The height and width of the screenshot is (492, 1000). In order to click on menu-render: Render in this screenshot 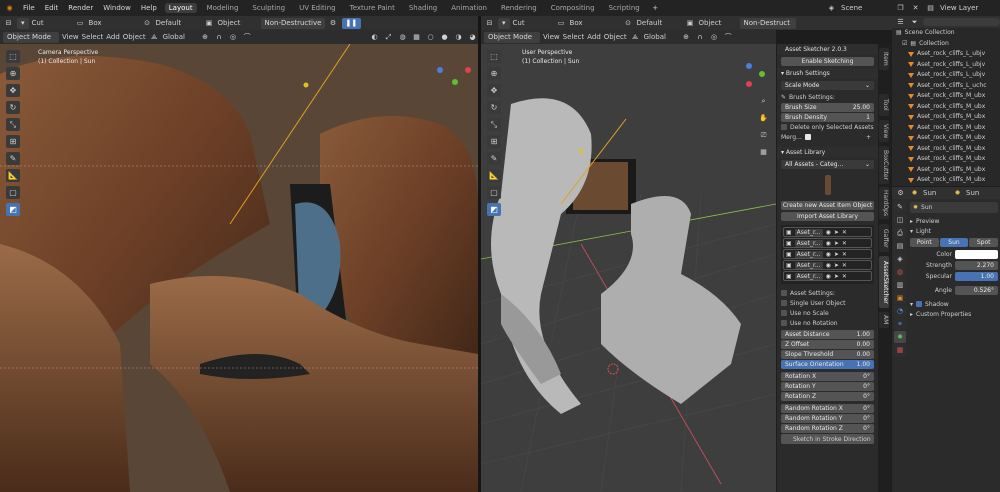, I will do `click(80, 8)`.